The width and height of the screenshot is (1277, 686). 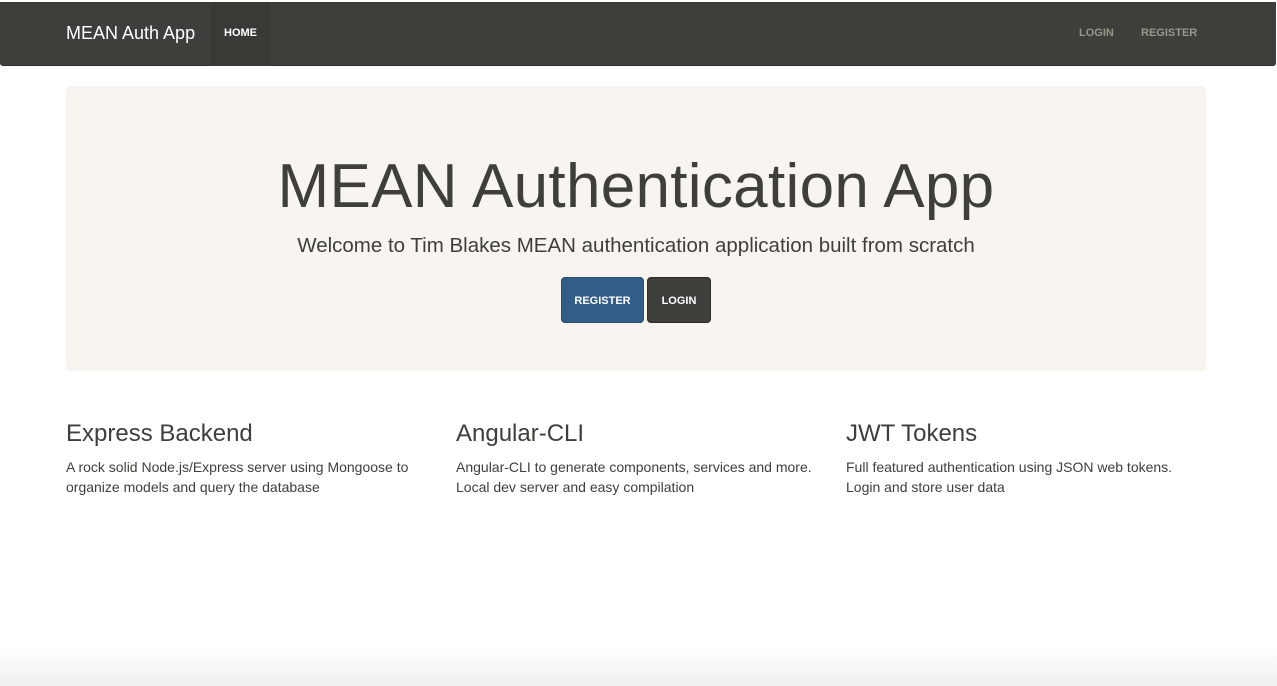 I want to click on jumbotron-actions: REGISTER LOGIN, so click(x=636, y=300).